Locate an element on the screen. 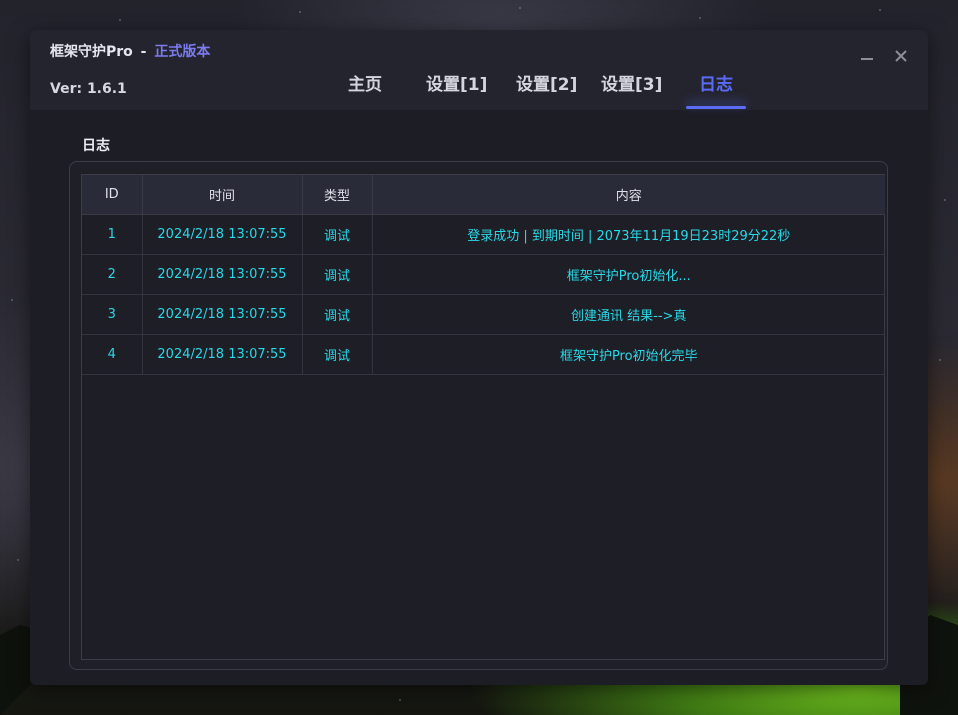 This screenshot has height=715, width=958. tab-home: 主页 is located at coordinates (365, 82).